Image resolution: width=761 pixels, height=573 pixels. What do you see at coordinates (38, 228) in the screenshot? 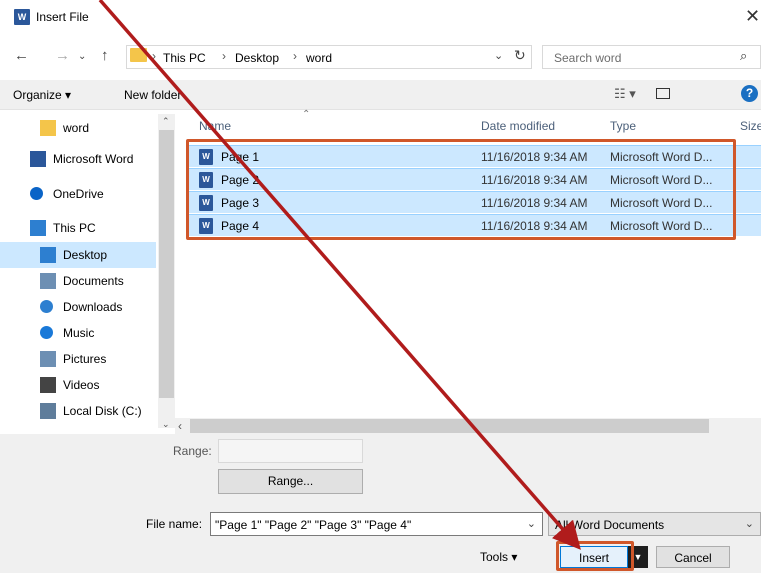
I see `computer-icon` at bounding box center [38, 228].